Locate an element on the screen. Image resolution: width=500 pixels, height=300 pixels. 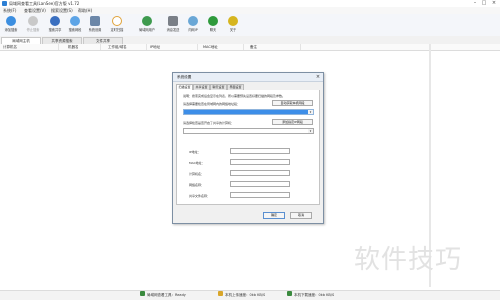
share-file-name-field is located at coordinates (260, 195).